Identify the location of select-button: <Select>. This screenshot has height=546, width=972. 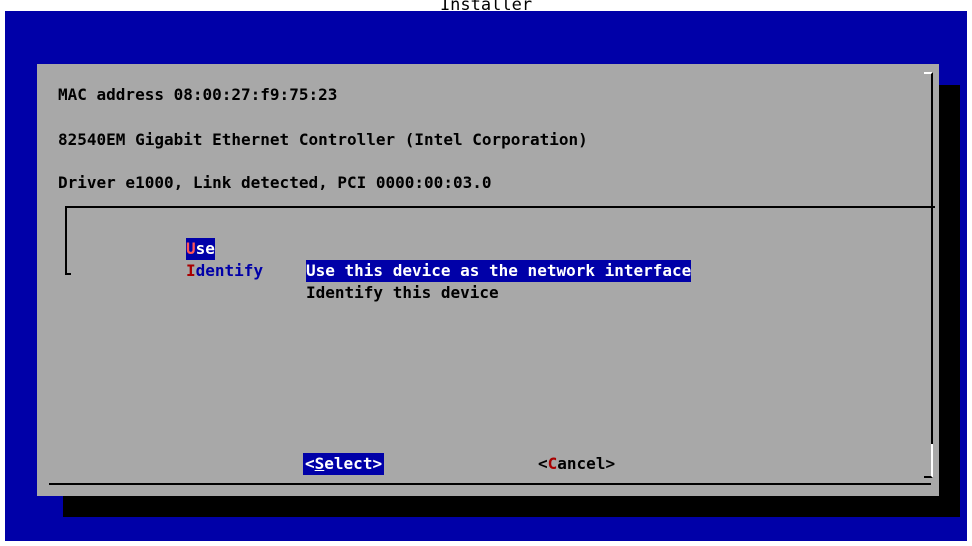
(344, 464).